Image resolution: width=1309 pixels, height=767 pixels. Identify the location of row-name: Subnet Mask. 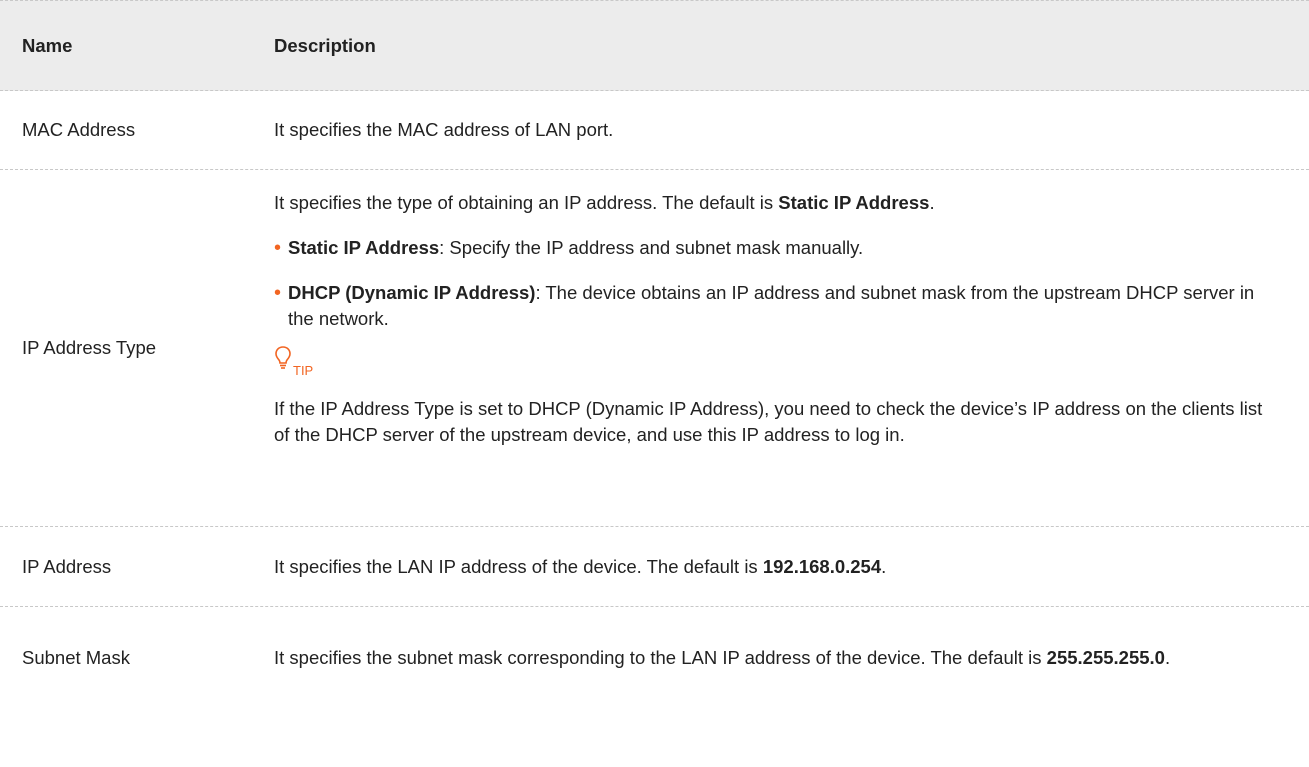
(76, 657).